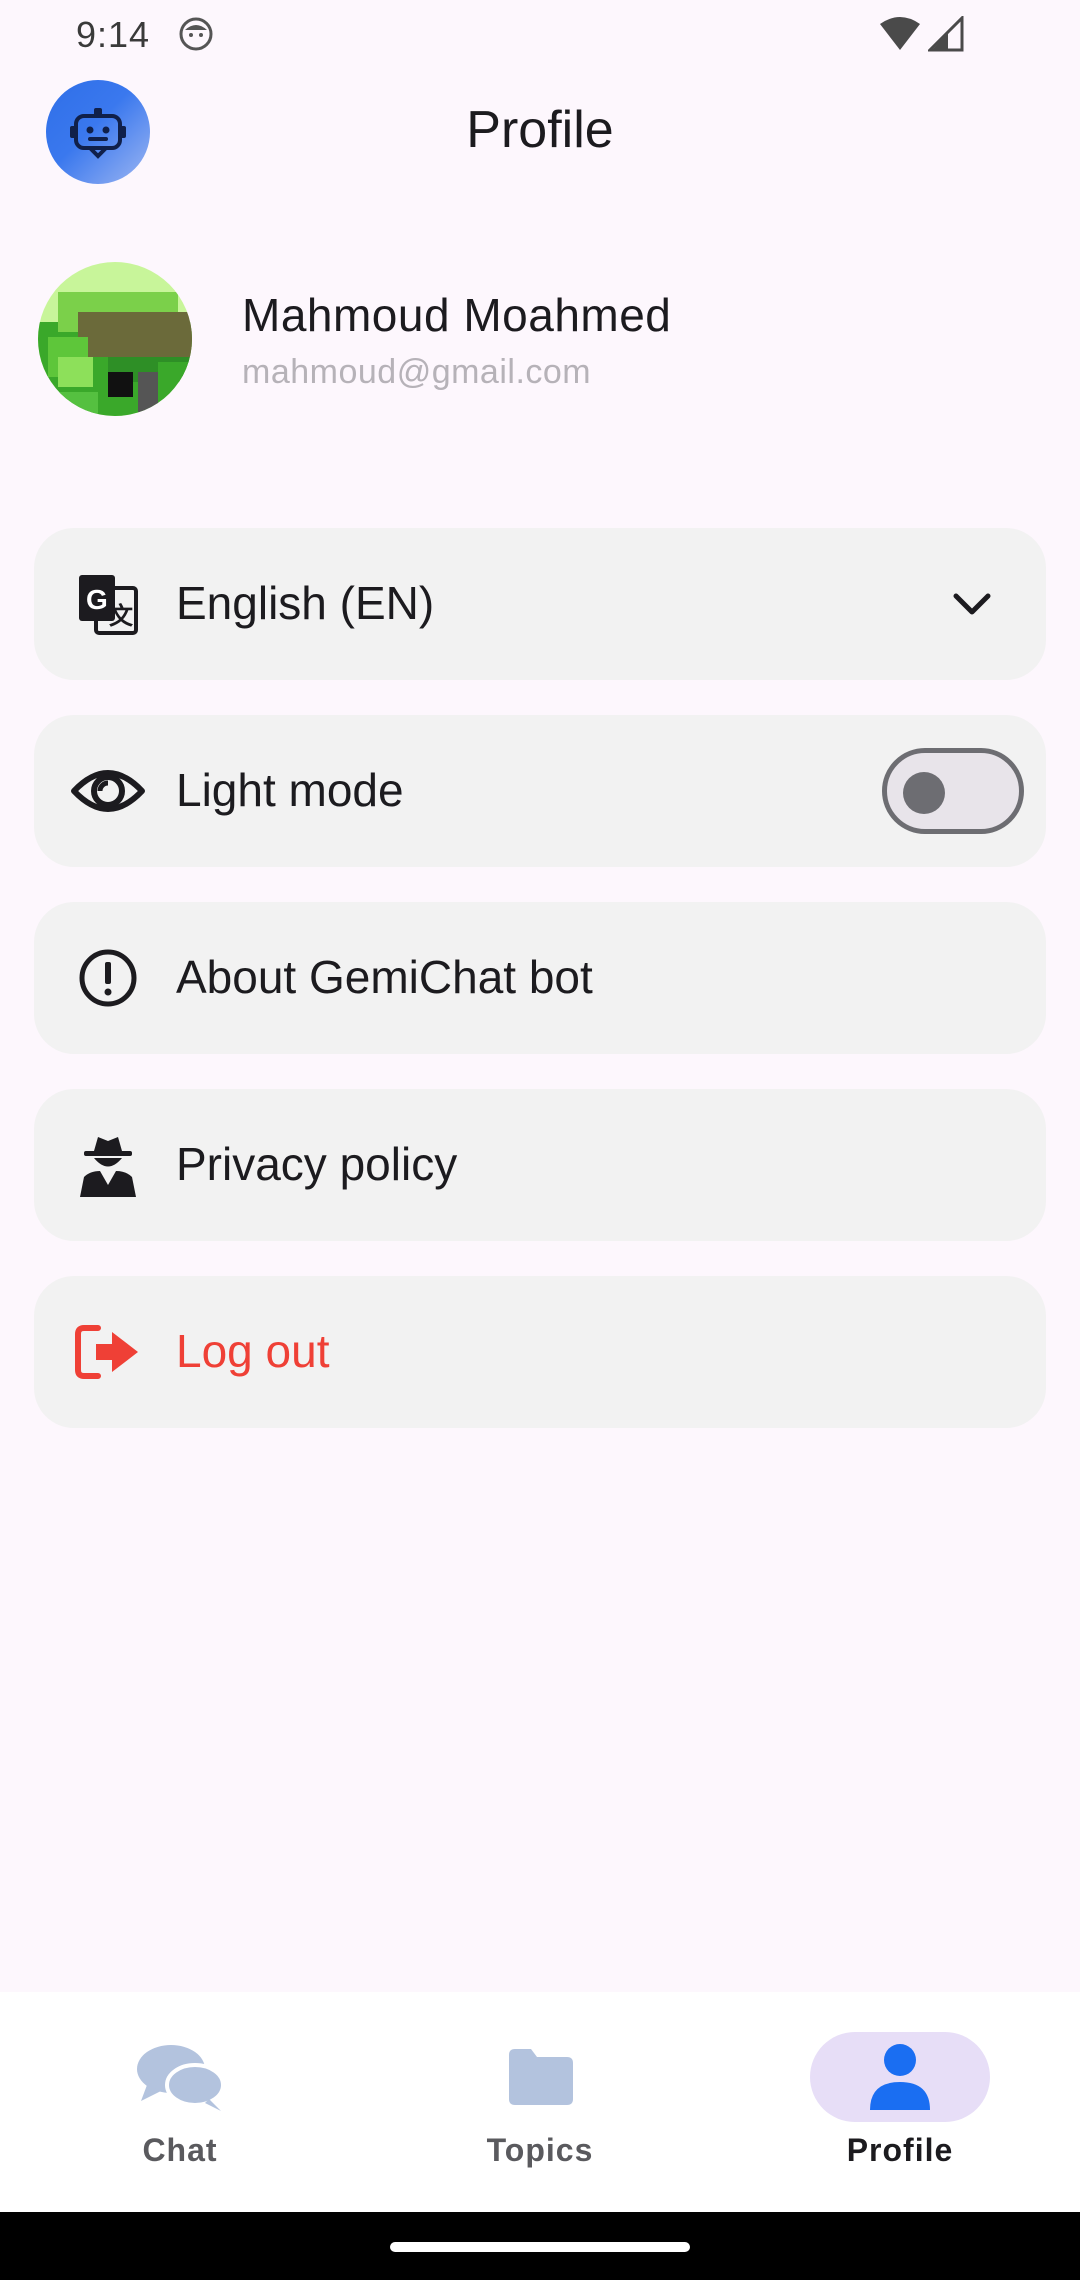 The image size is (1080, 2280). Describe the element at coordinates (900, 33) in the screenshot. I see `wifi-icon` at that location.